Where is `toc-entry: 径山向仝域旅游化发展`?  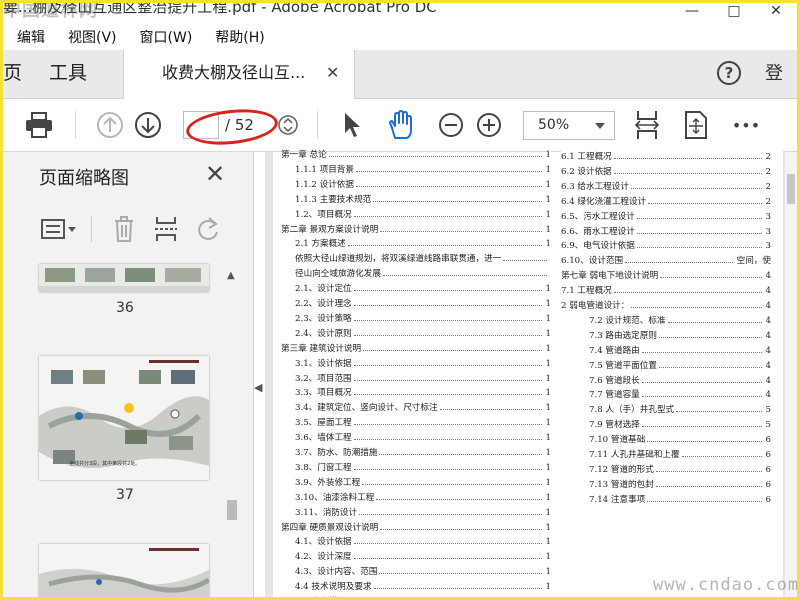
toc-entry: 径山向仝域旅游化发展 is located at coordinates (423, 274).